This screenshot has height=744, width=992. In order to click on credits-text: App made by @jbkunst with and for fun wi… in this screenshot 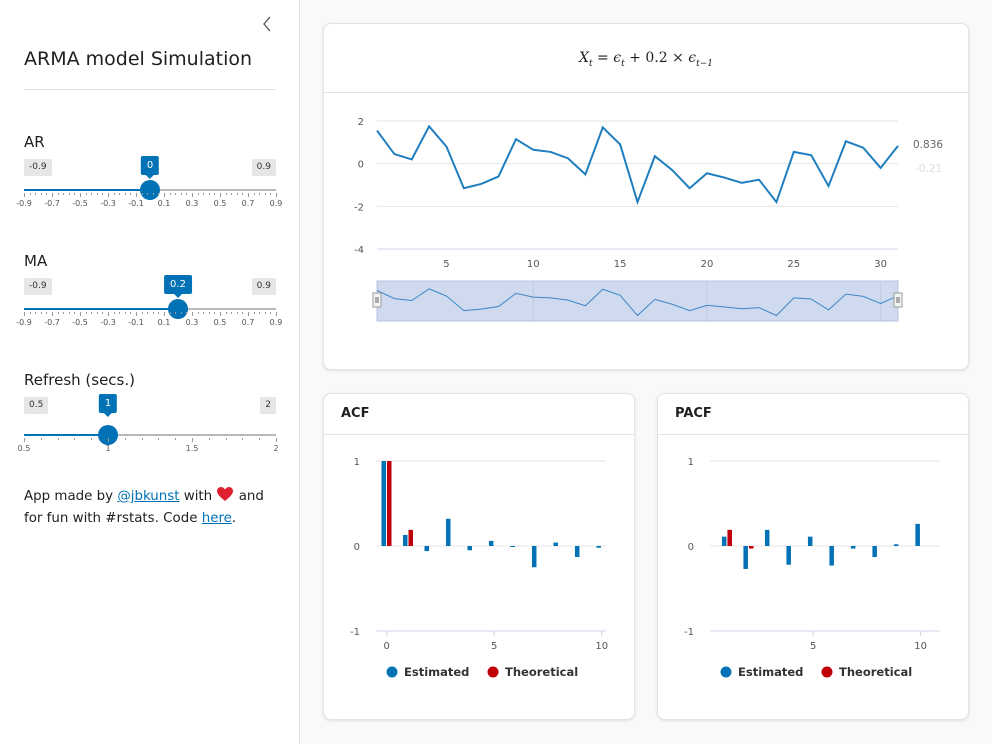, I will do `click(150, 508)`.